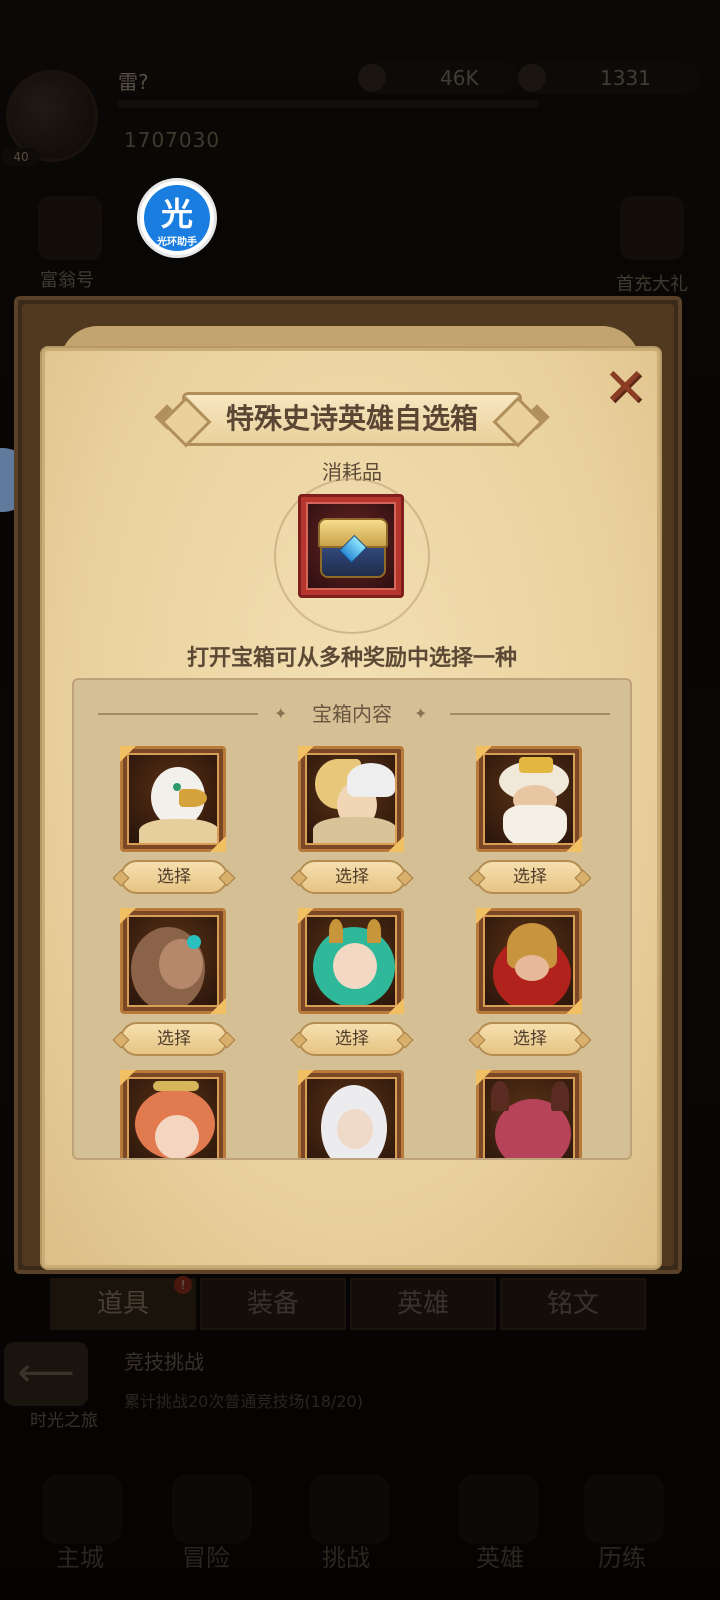 This screenshot has height=1600, width=720. Describe the element at coordinates (346, 1555) in the screenshot. I see `nav-challenge: 挑战` at that location.